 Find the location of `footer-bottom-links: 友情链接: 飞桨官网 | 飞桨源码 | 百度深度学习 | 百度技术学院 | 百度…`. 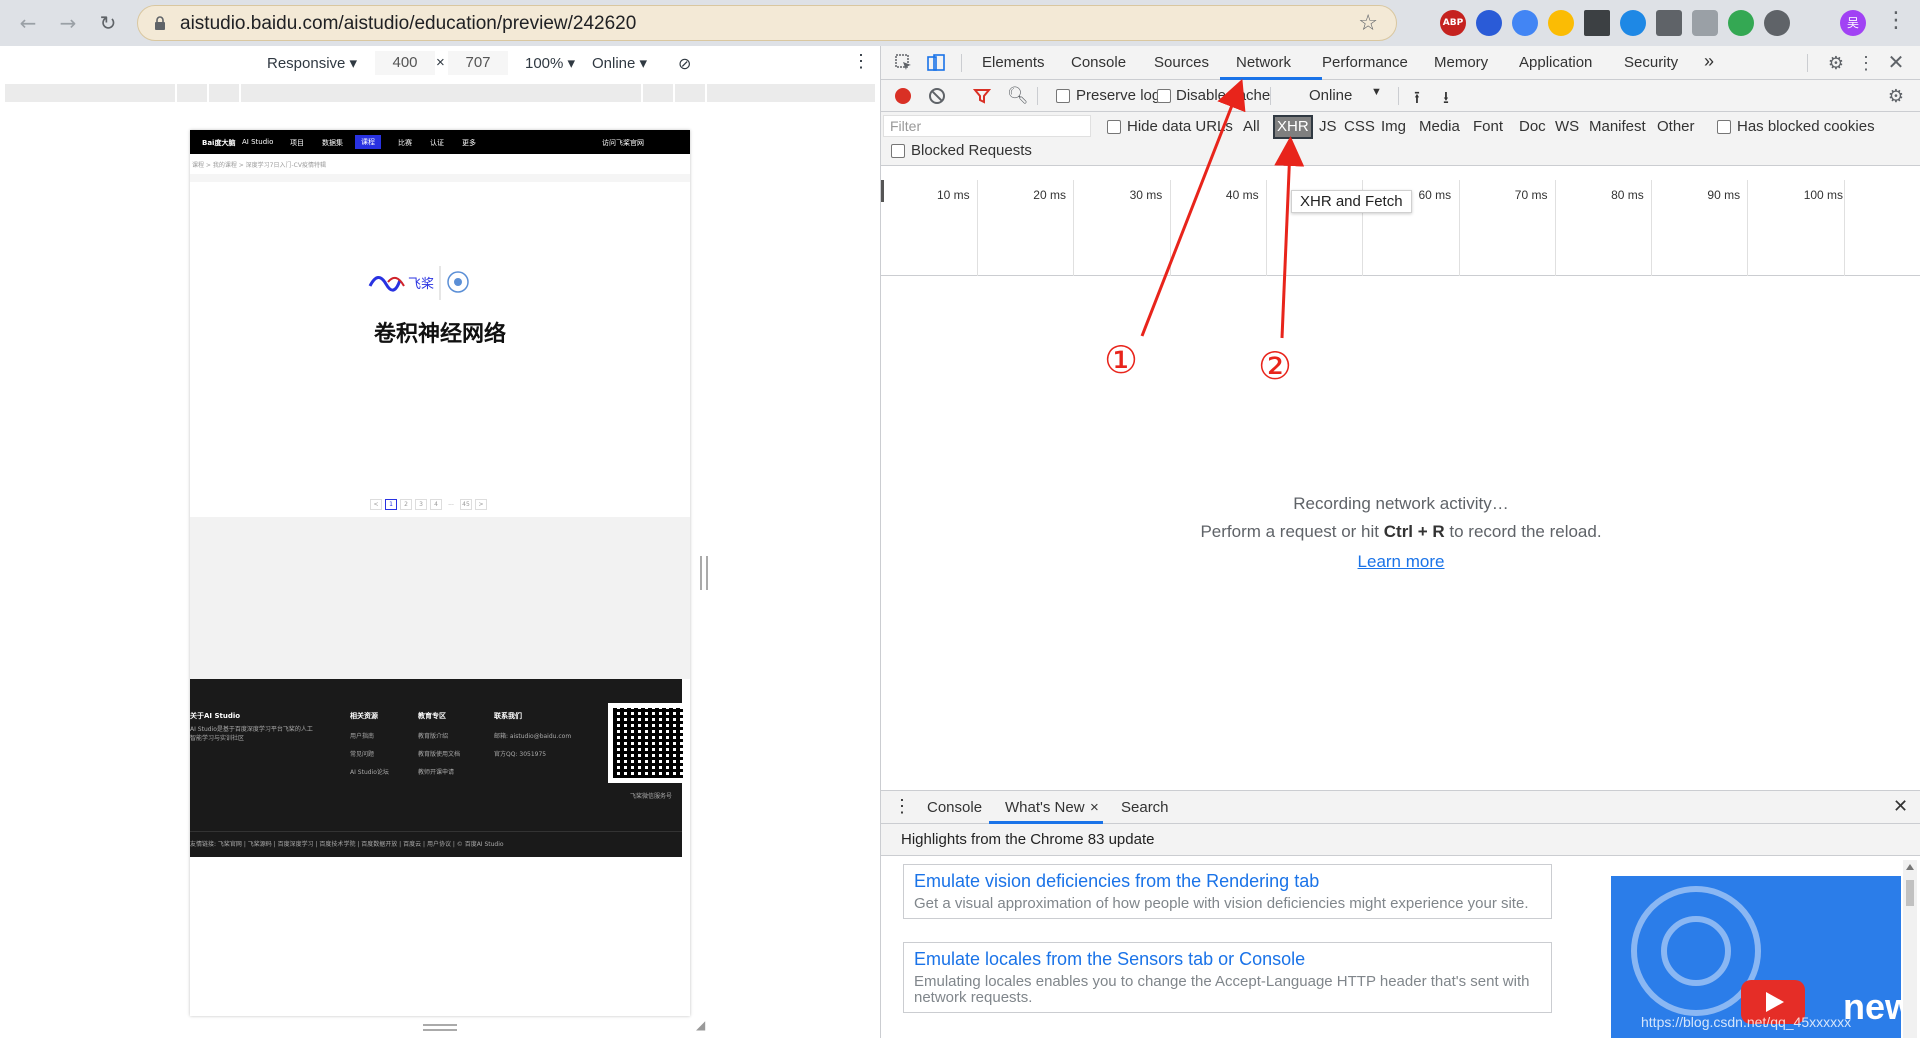

footer-bottom-links: 友情链接: 飞桨官网 | 飞桨源码 | 百度深度学习 | 百度技术学院 | 百度… is located at coordinates (347, 843).